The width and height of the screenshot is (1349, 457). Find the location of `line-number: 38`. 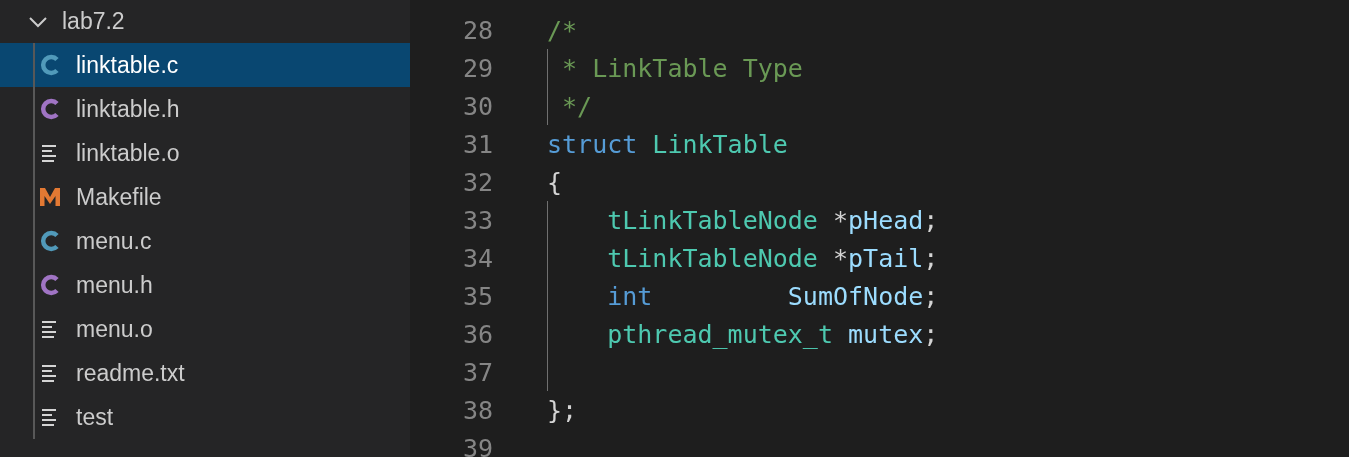

line-number: 38 is located at coordinates (477, 410).